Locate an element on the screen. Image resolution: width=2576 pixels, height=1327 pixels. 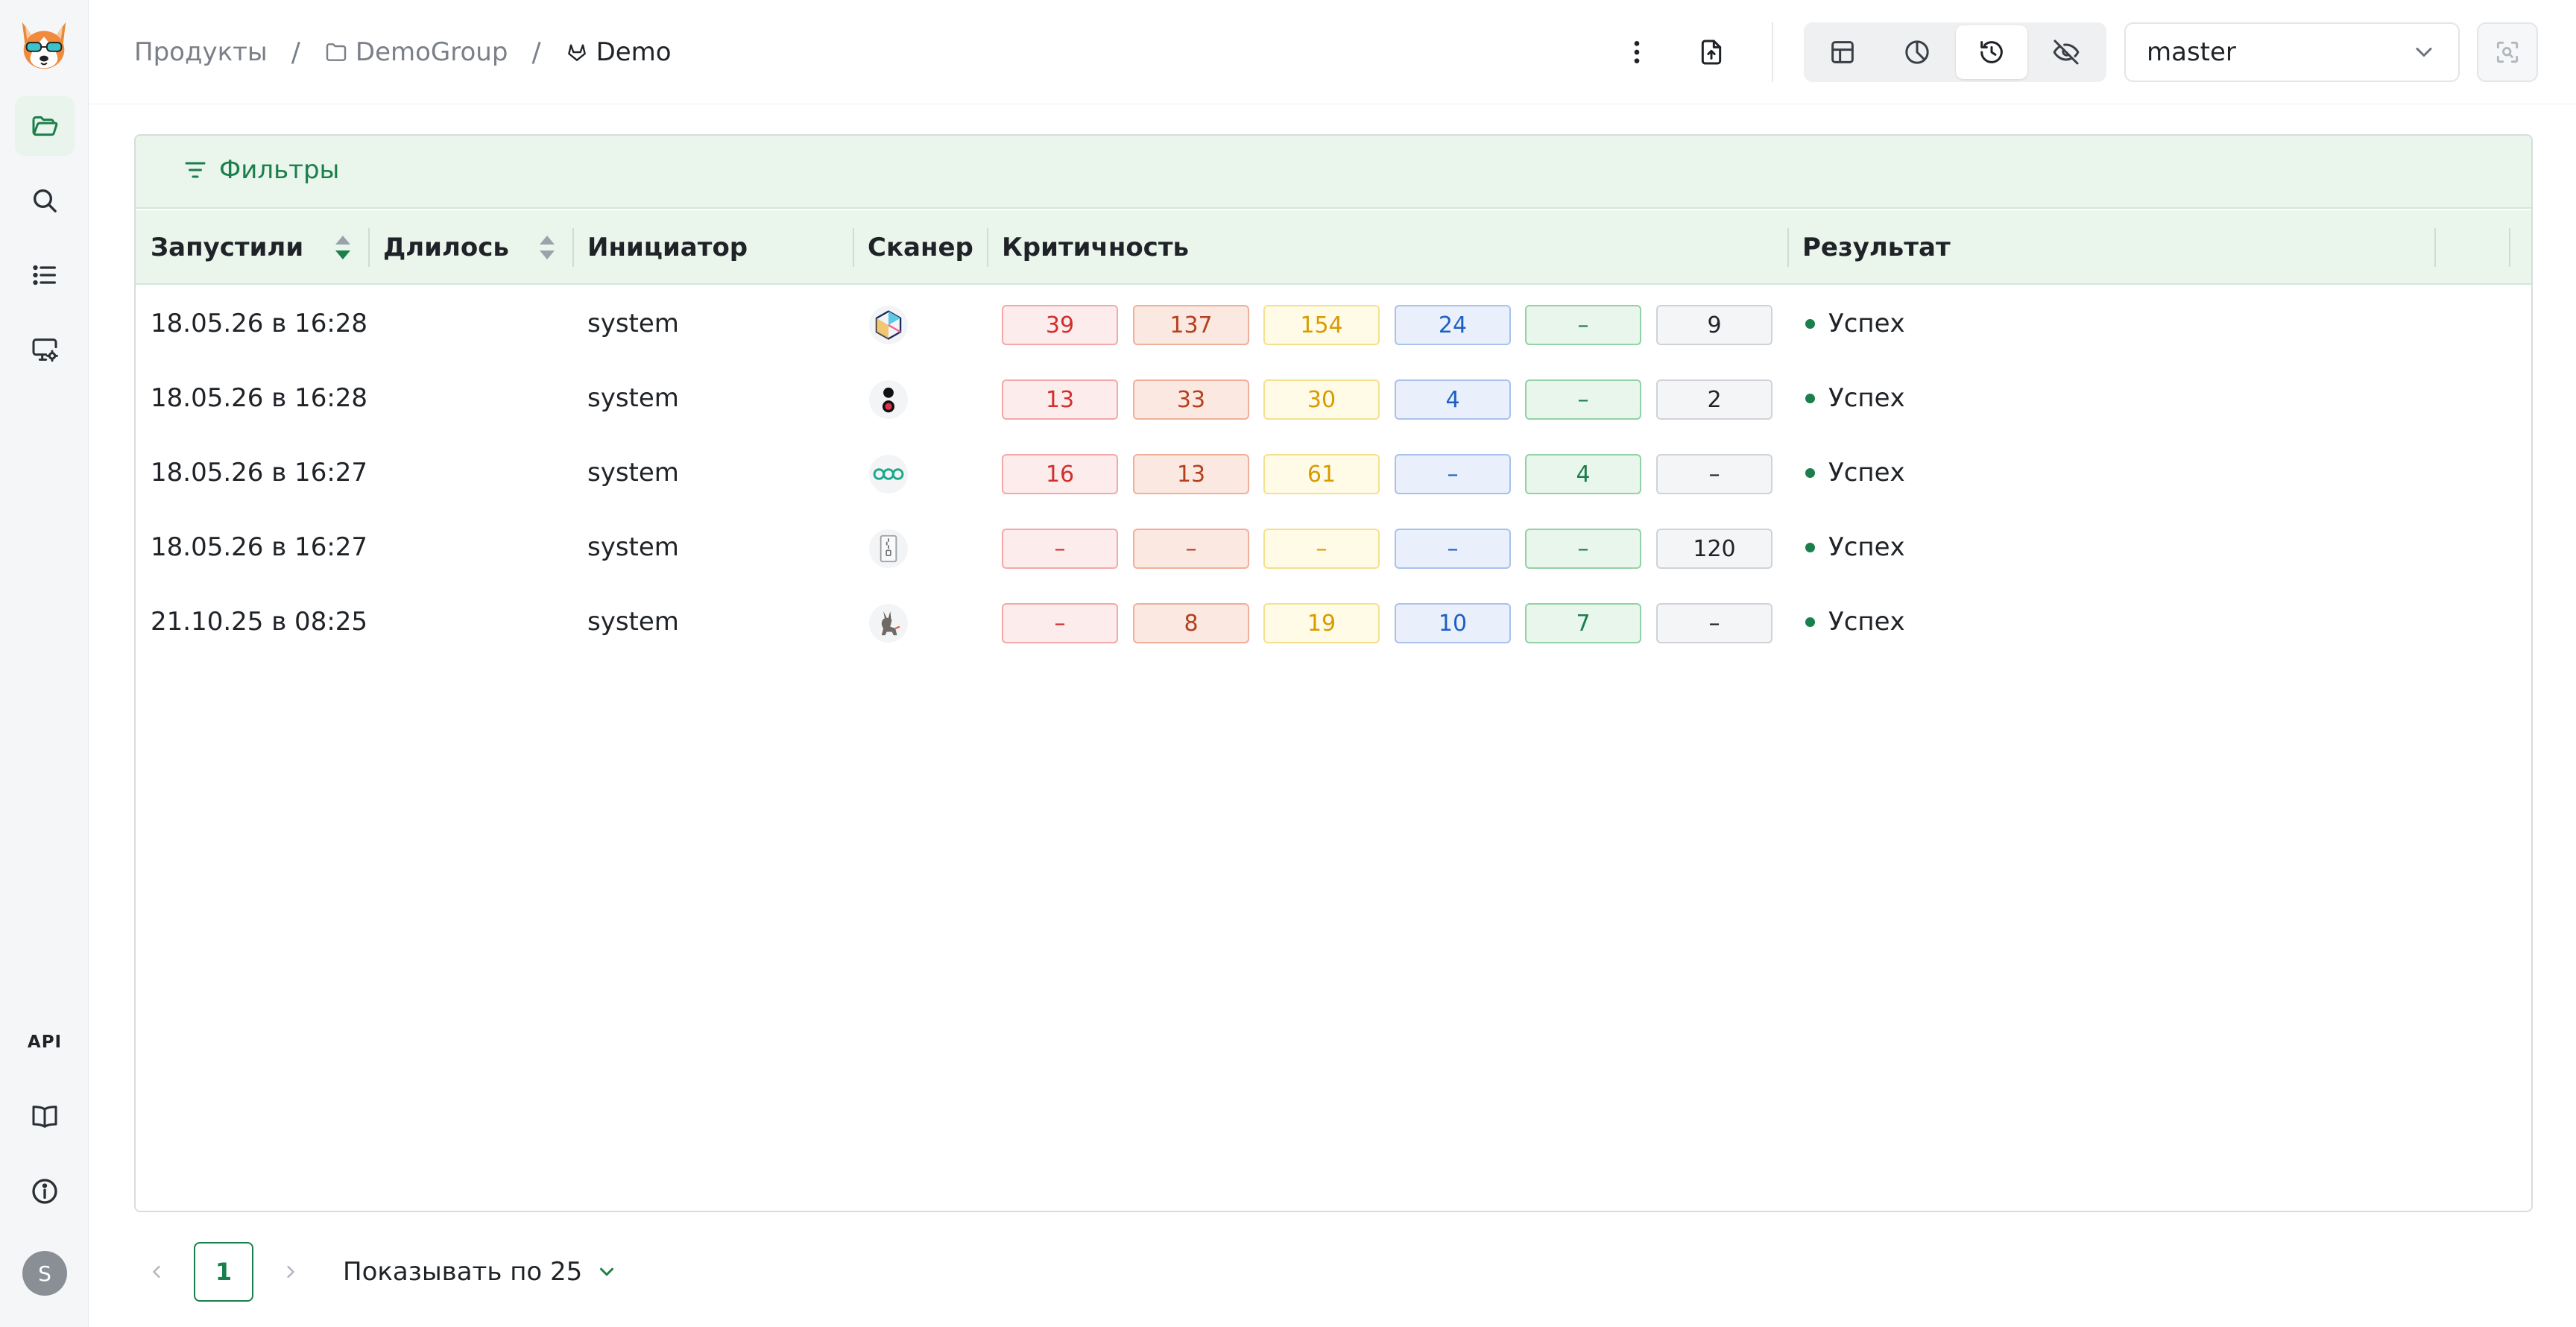
prev-page-button is located at coordinates (156, 1272).